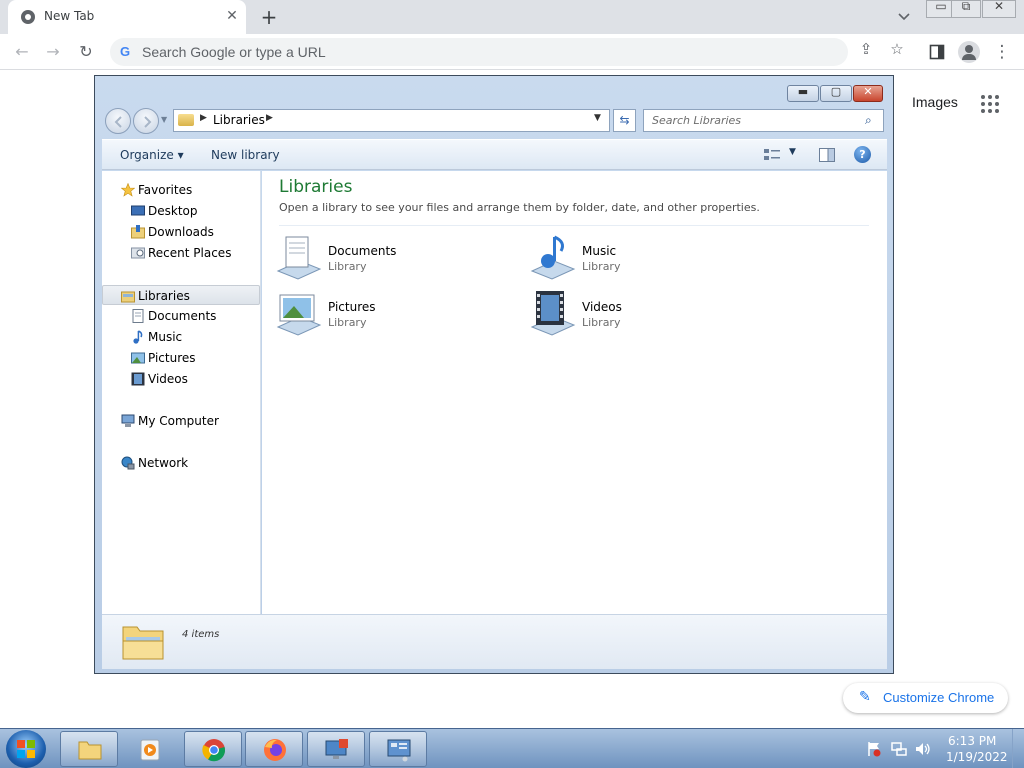  I want to click on action-center-flag-icon, so click(874, 749).